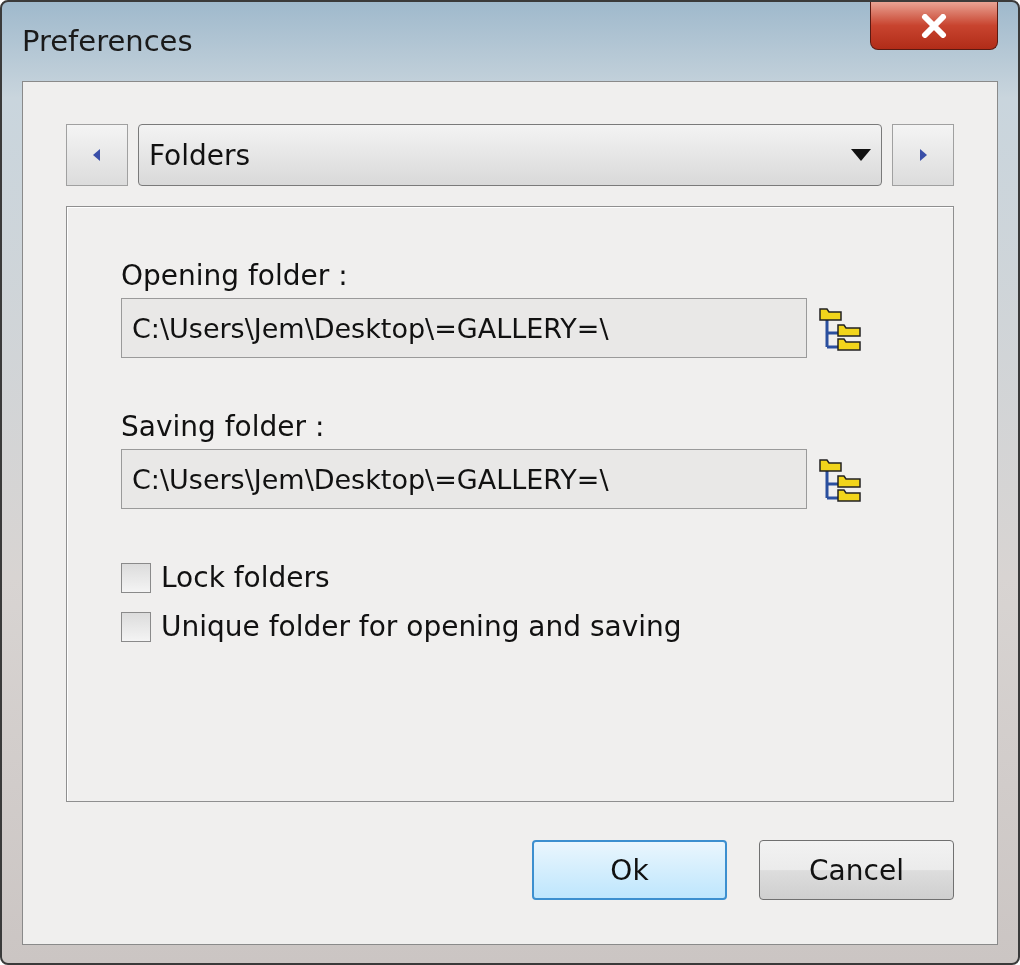 This screenshot has width=1020, height=965. I want to click on previous-button, so click(97, 155).